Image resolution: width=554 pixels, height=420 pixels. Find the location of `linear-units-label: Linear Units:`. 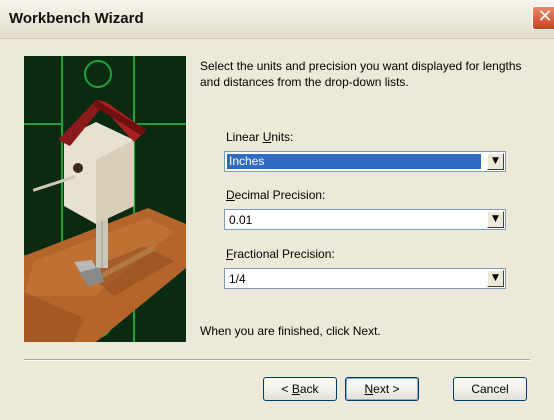

linear-units-label: Linear Units: is located at coordinates (260, 137).